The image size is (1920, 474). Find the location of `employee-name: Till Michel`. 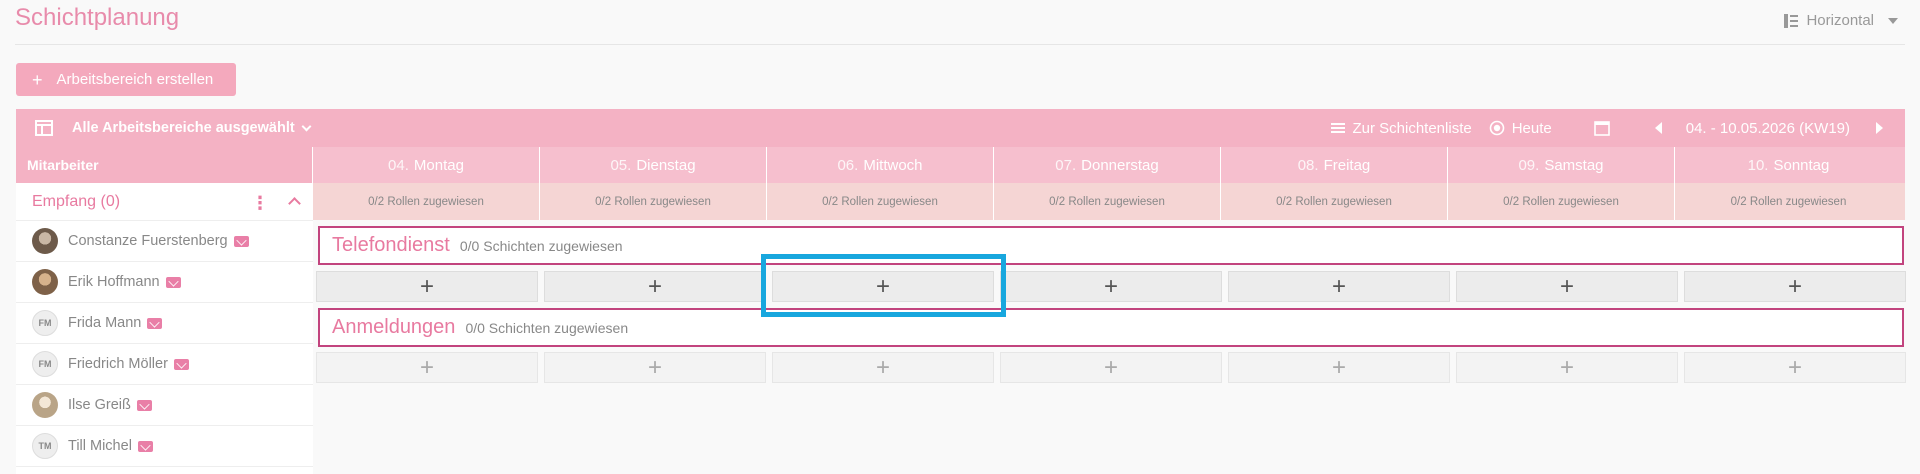

employee-name: Till Michel is located at coordinates (100, 446).